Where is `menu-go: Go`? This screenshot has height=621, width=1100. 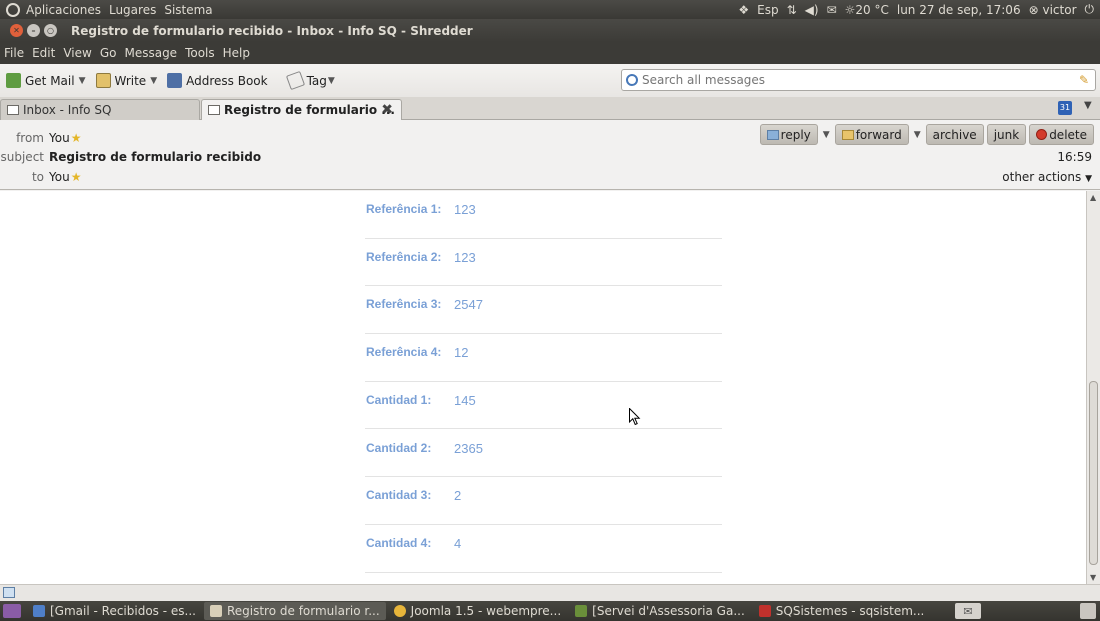
menu-go: Go is located at coordinates (108, 53).